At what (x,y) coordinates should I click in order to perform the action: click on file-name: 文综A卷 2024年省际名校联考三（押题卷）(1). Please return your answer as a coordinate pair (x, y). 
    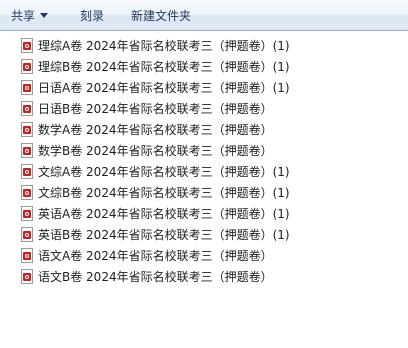
    Looking at the image, I should click on (164, 172).